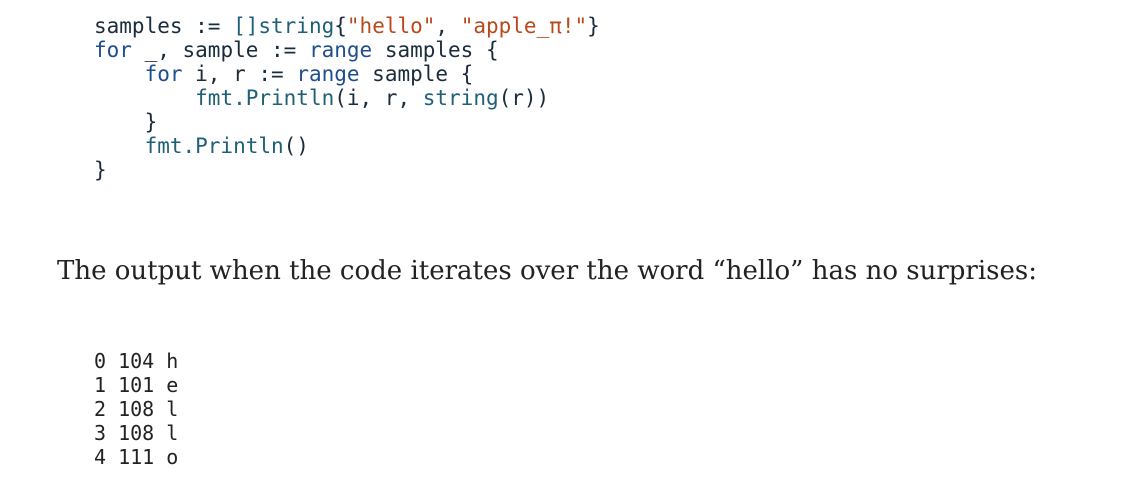 The width and height of the screenshot is (1136, 502). I want to click on output-row: 1 101 e, so click(136, 385).